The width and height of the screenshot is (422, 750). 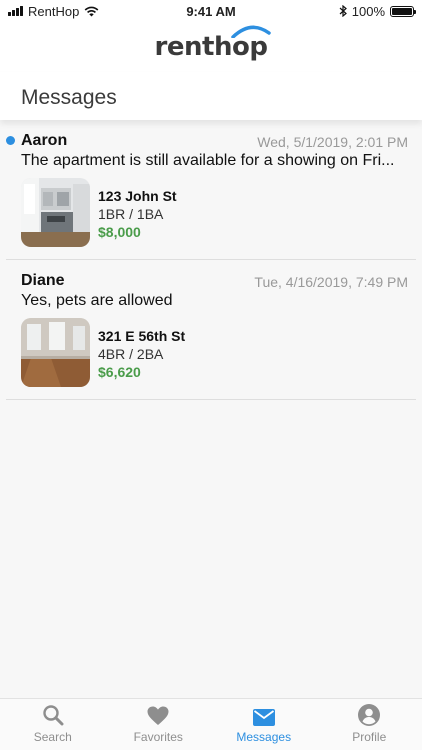 I want to click on battery-icon, so click(x=403, y=11).